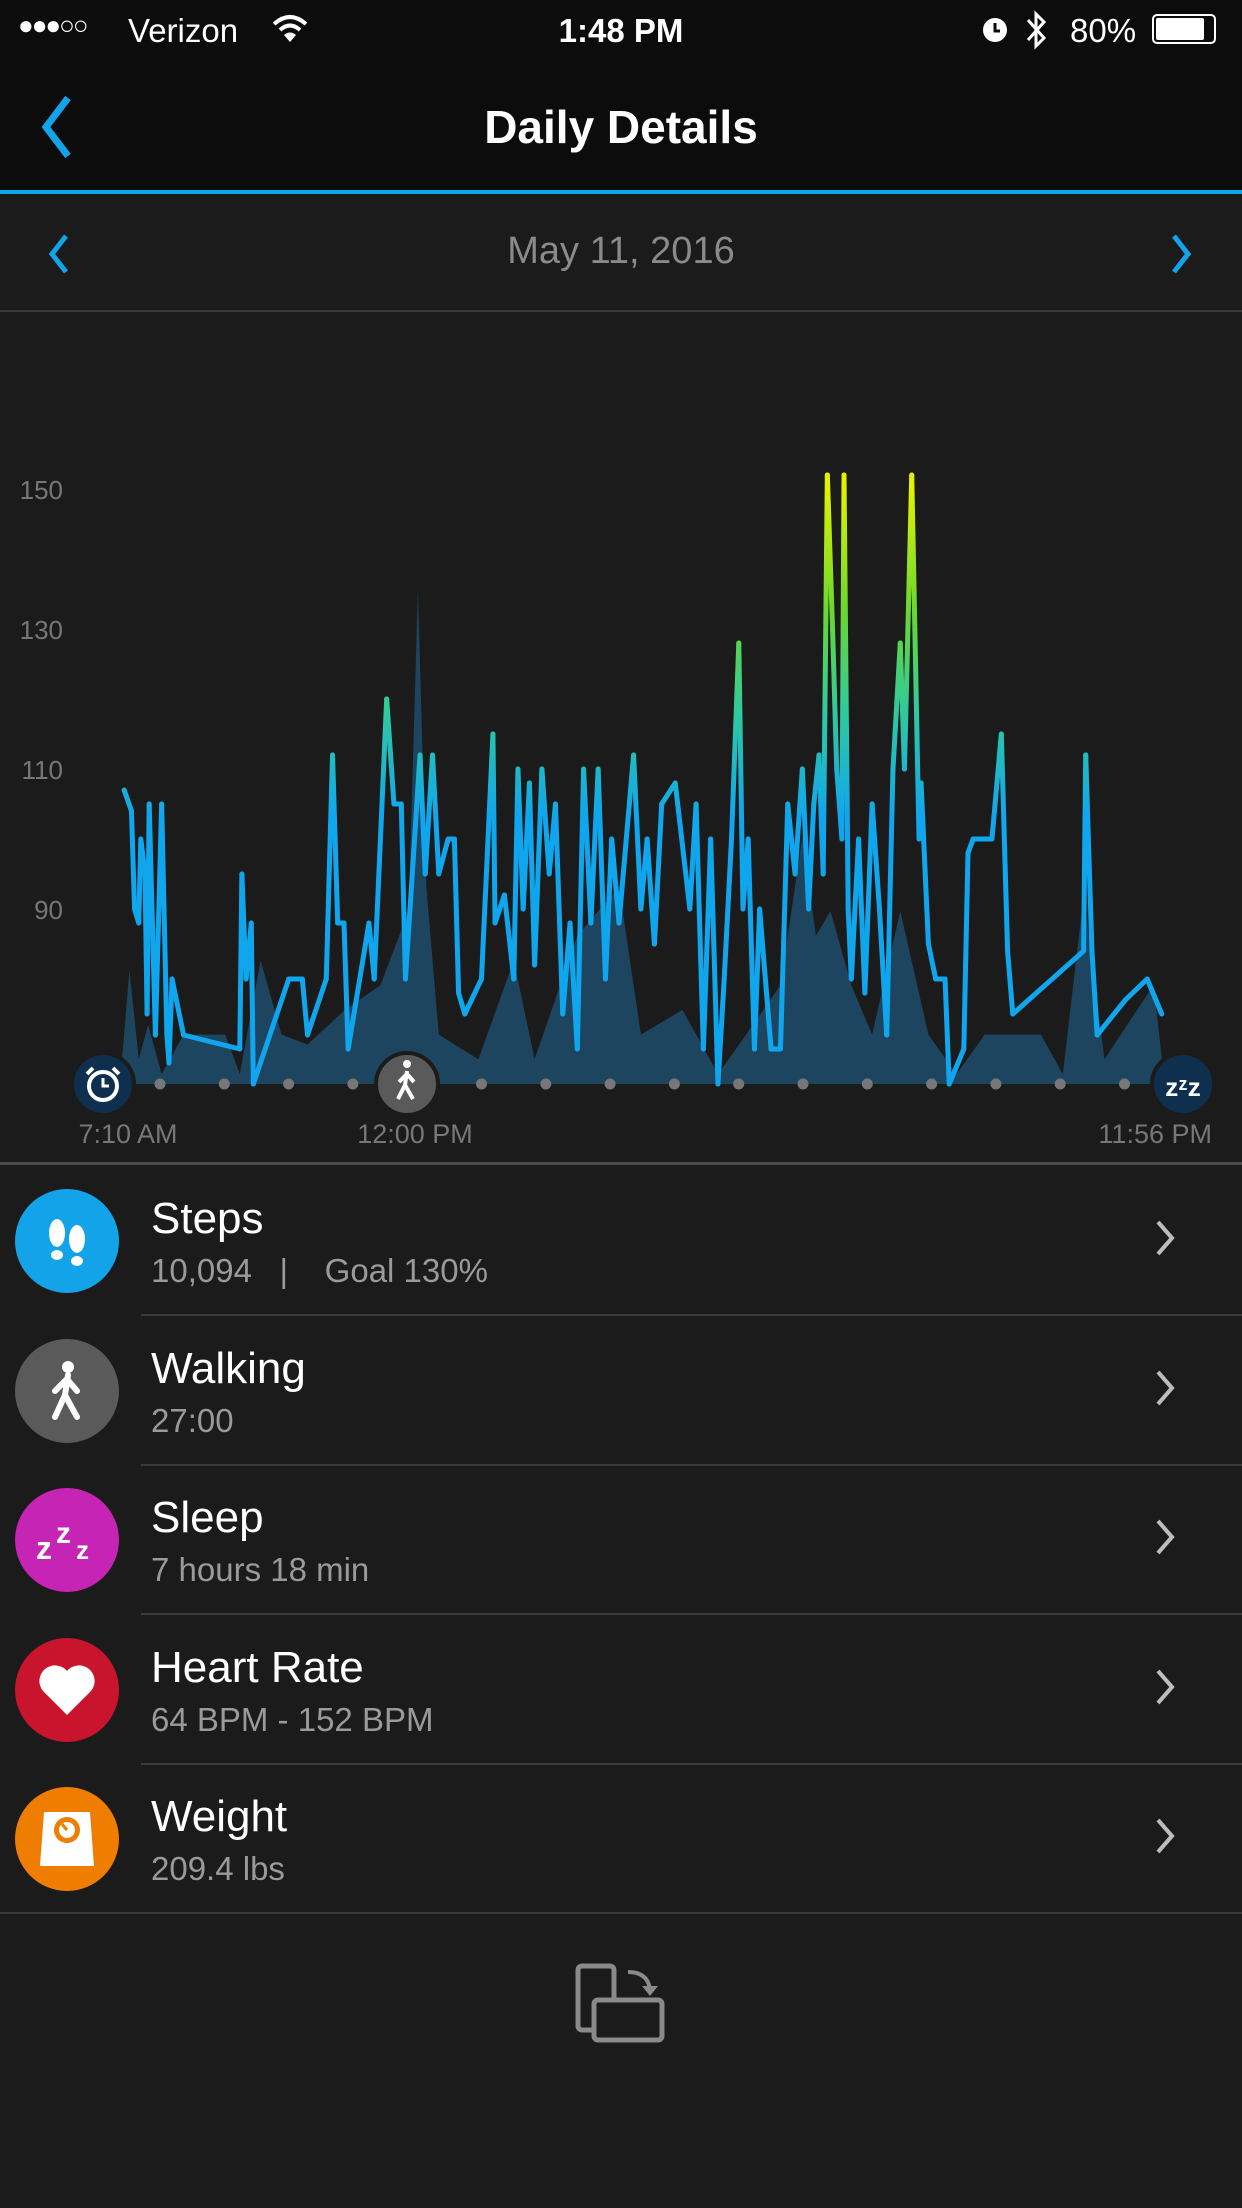  Describe the element at coordinates (42, 770) in the screenshot. I see `y-tick-label: 110` at that location.